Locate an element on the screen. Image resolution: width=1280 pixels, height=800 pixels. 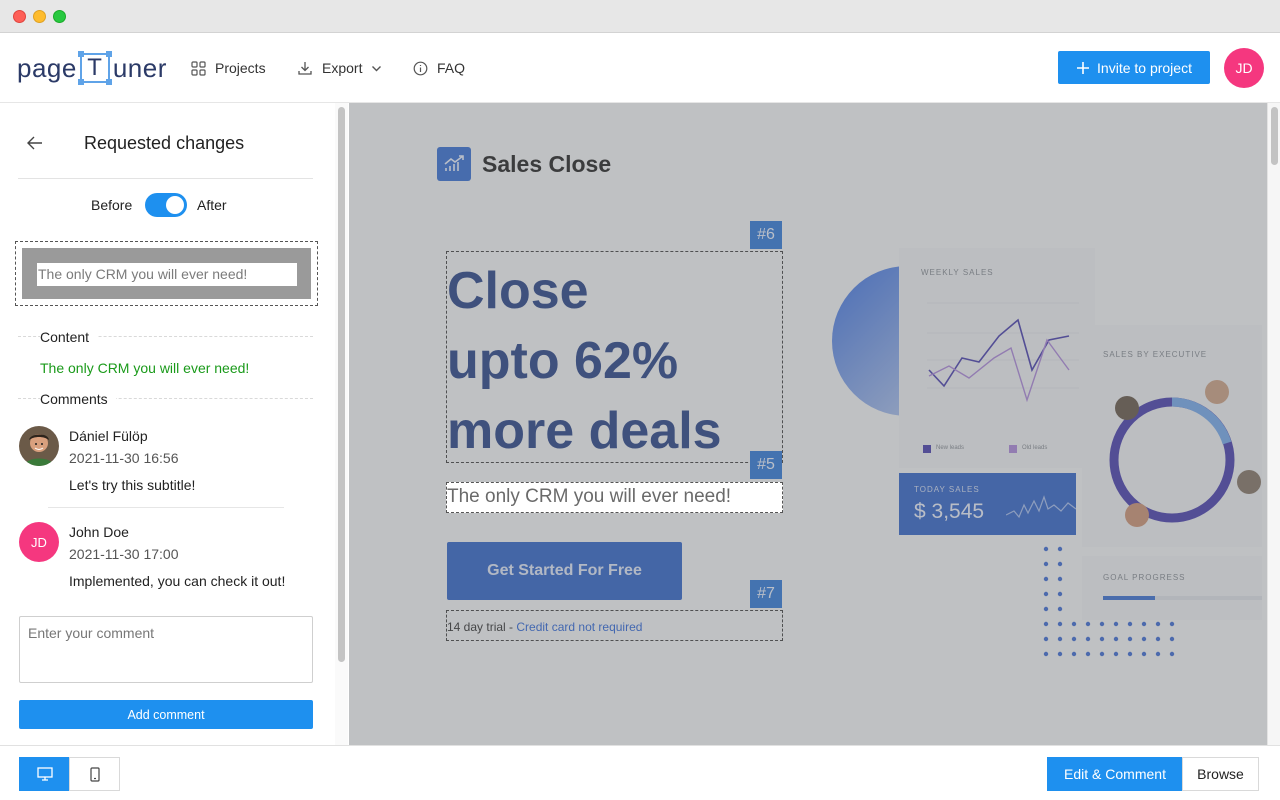
comment-separator is located at coordinates (166, 507).